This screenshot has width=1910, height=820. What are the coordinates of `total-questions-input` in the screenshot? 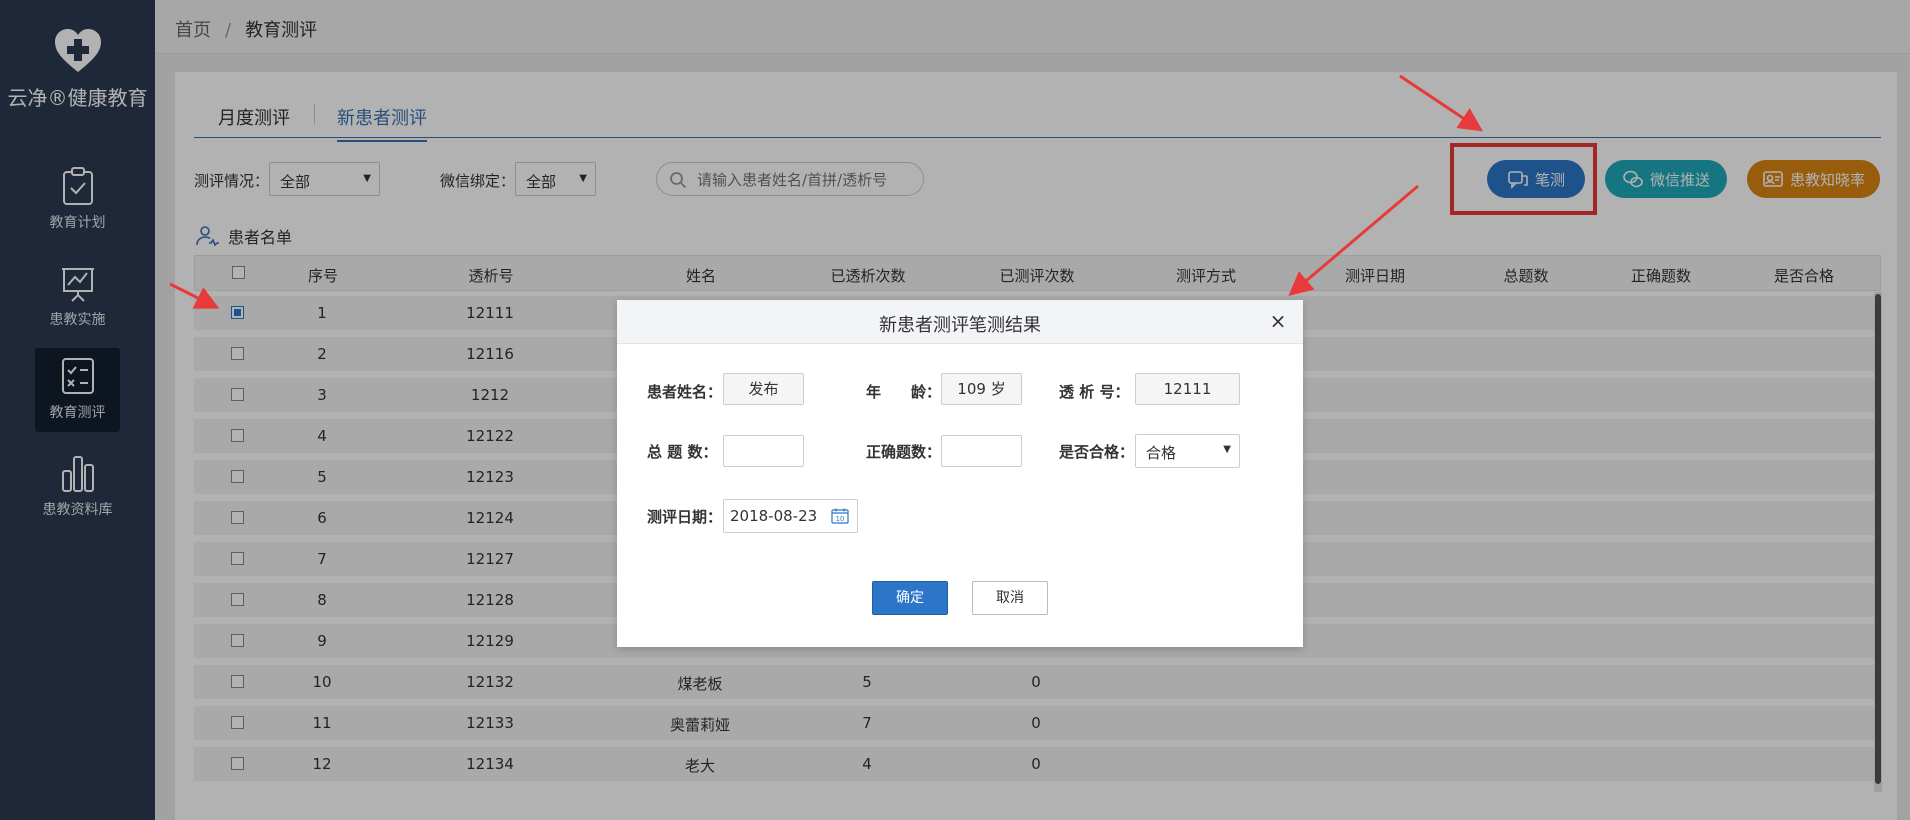 It's located at (763, 451).